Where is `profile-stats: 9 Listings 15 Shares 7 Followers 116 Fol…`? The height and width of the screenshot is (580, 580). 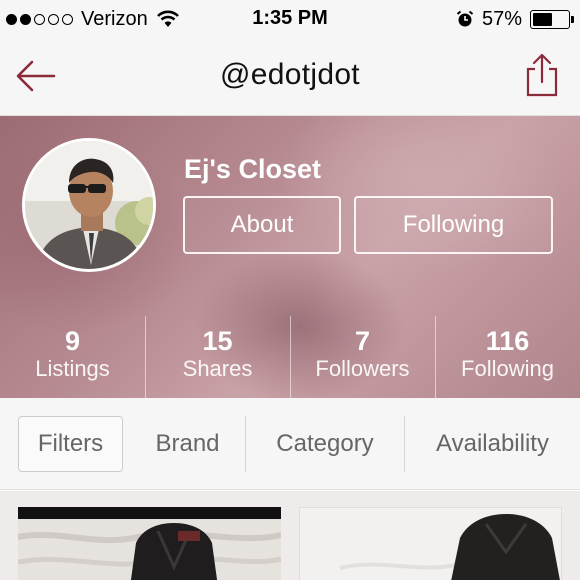 profile-stats: 9 Listings 15 Shares 7 Followers 116 Fol… is located at coordinates (290, 357).